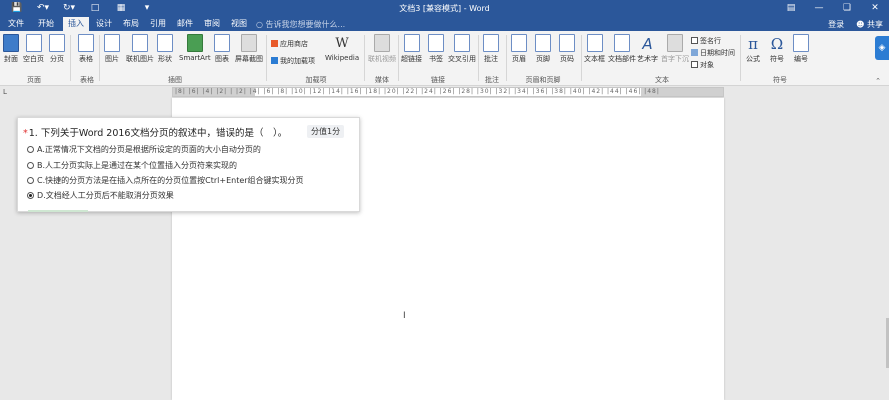 The image size is (889, 400). Describe the element at coordinates (239, 24) in the screenshot. I see `tab-view: 视图` at that location.